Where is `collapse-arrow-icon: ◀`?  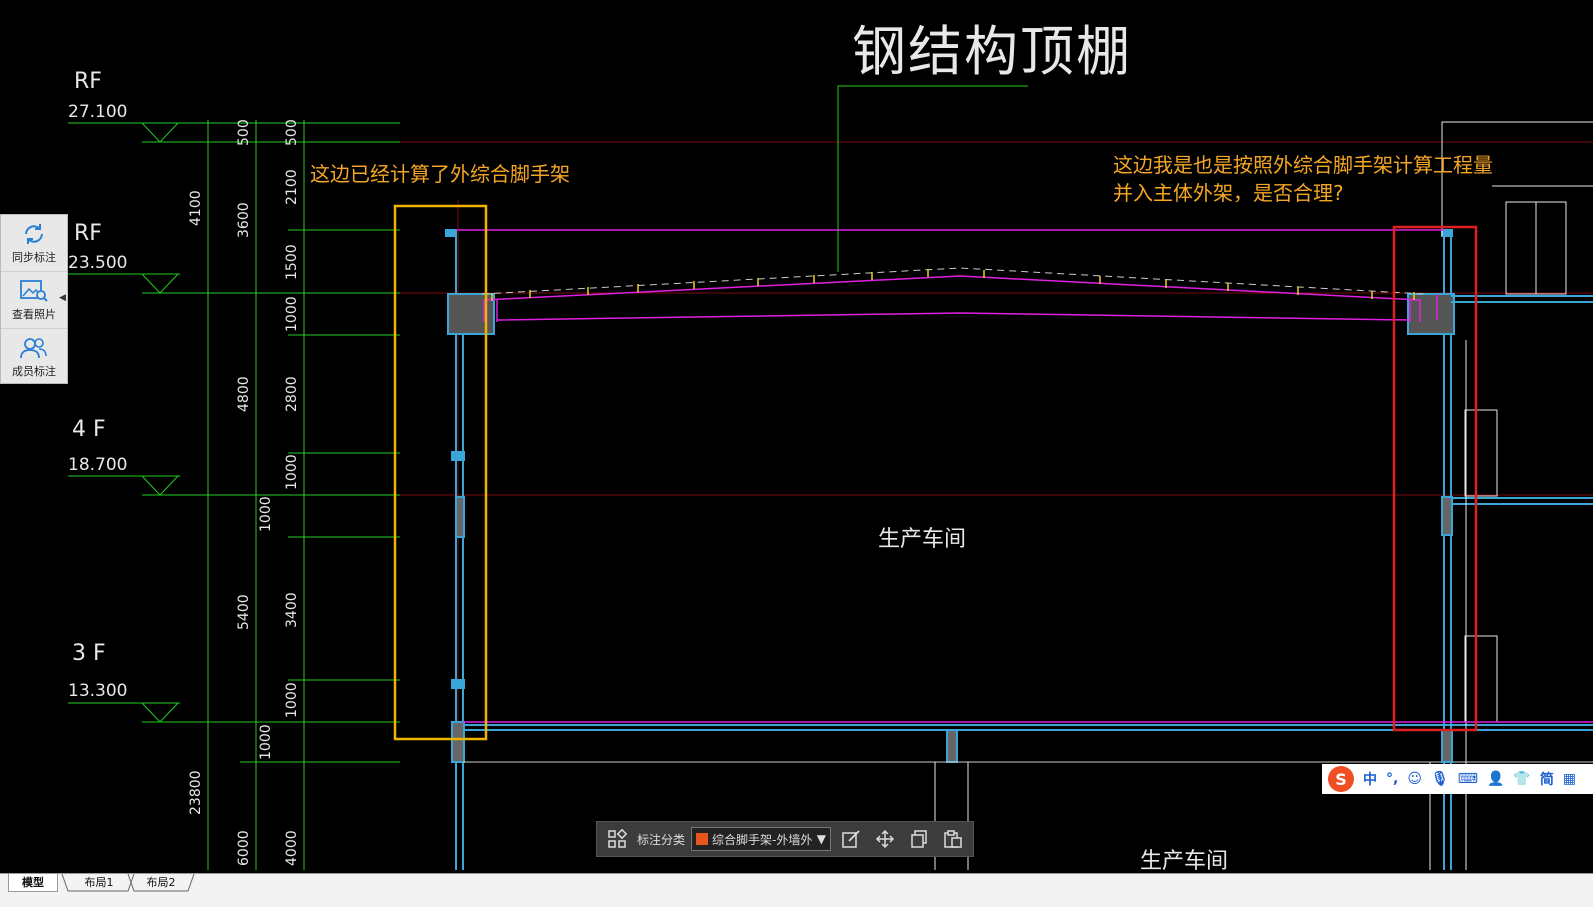 collapse-arrow-icon: ◀ is located at coordinates (63, 298).